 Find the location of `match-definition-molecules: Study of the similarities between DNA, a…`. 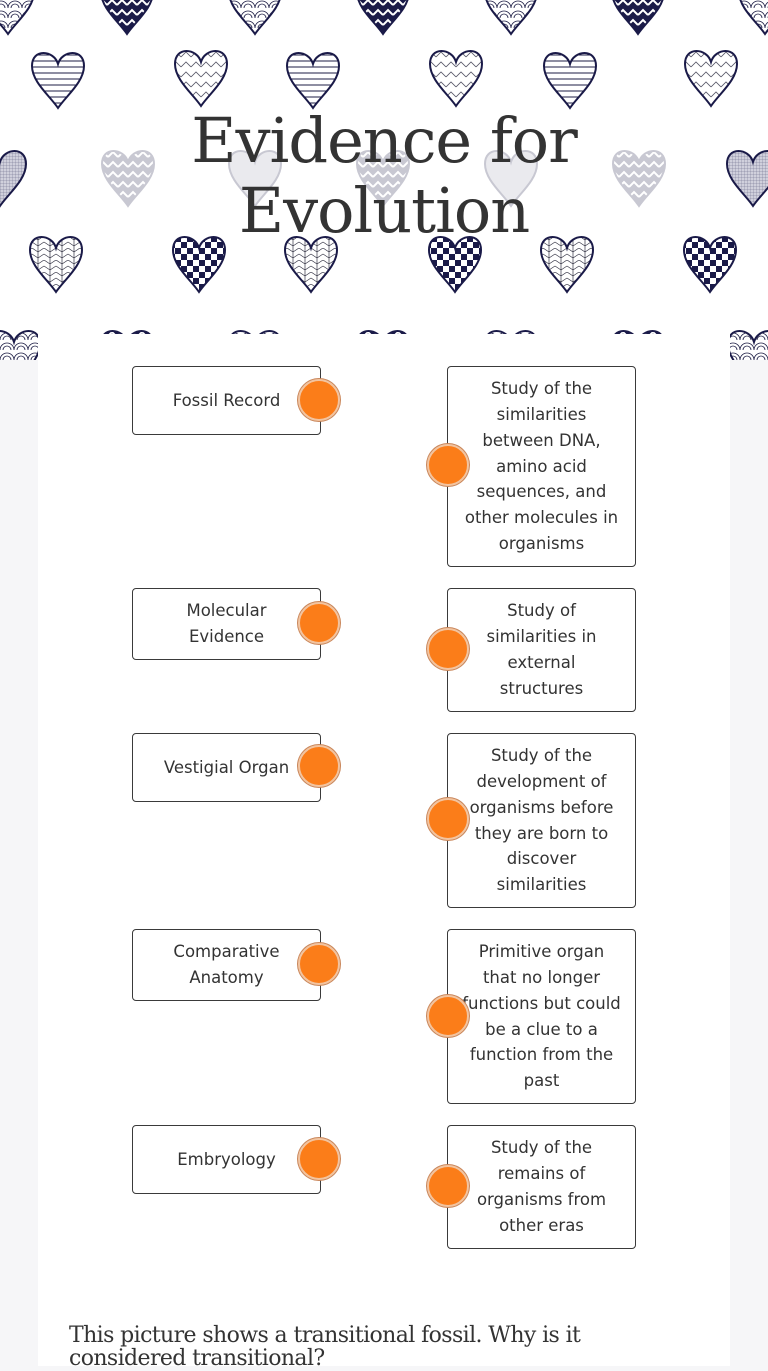

match-definition-molecules: Study of the similarities between DNA, a… is located at coordinates (541, 466).